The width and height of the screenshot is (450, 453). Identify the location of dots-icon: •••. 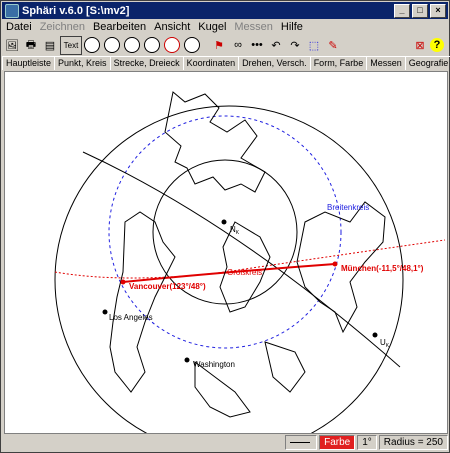
(257, 45).